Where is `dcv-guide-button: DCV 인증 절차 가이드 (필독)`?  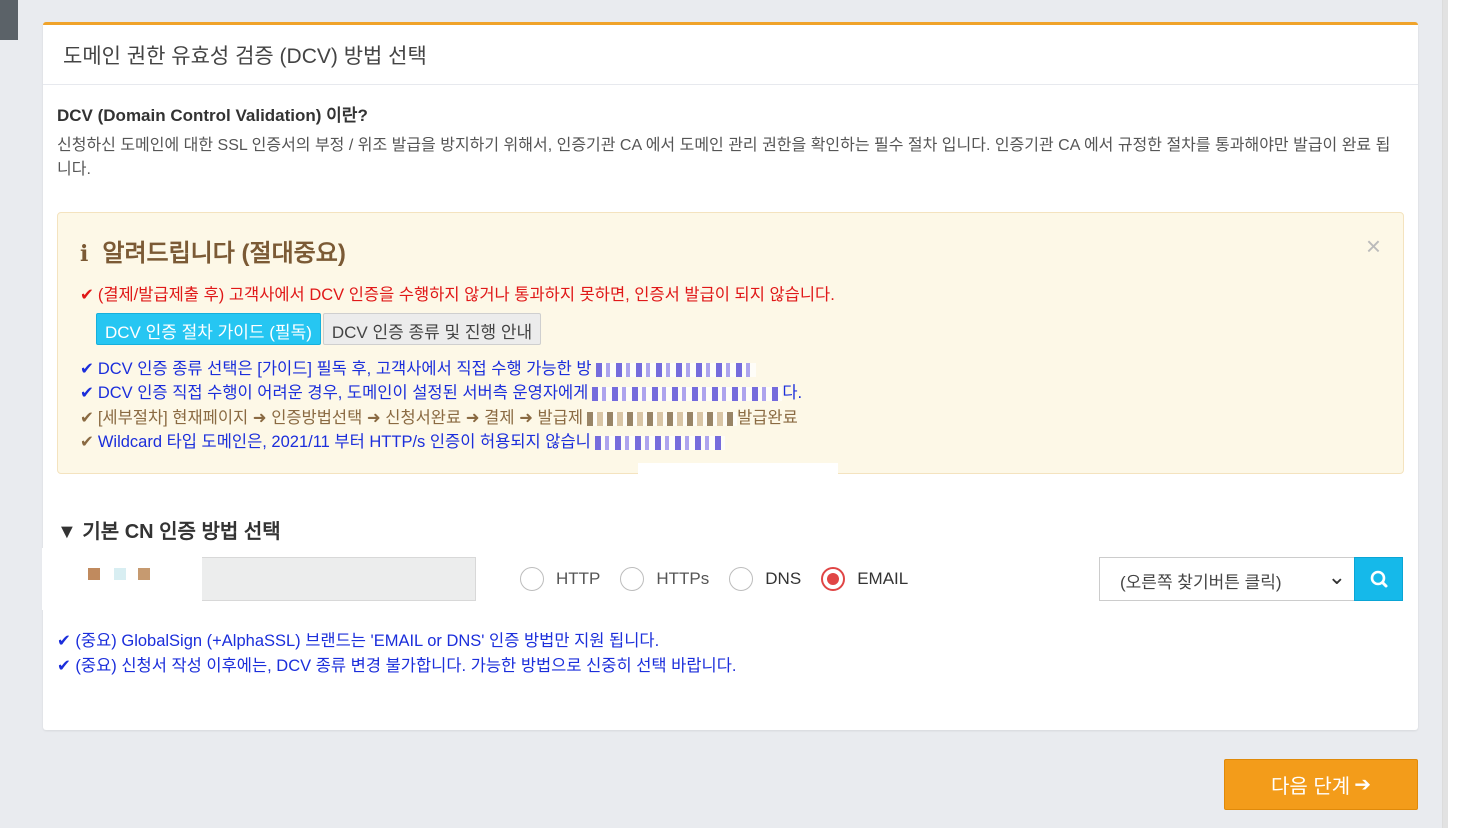 dcv-guide-button: DCV 인증 절차 가이드 (필독) is located at coordinates (208, 329).